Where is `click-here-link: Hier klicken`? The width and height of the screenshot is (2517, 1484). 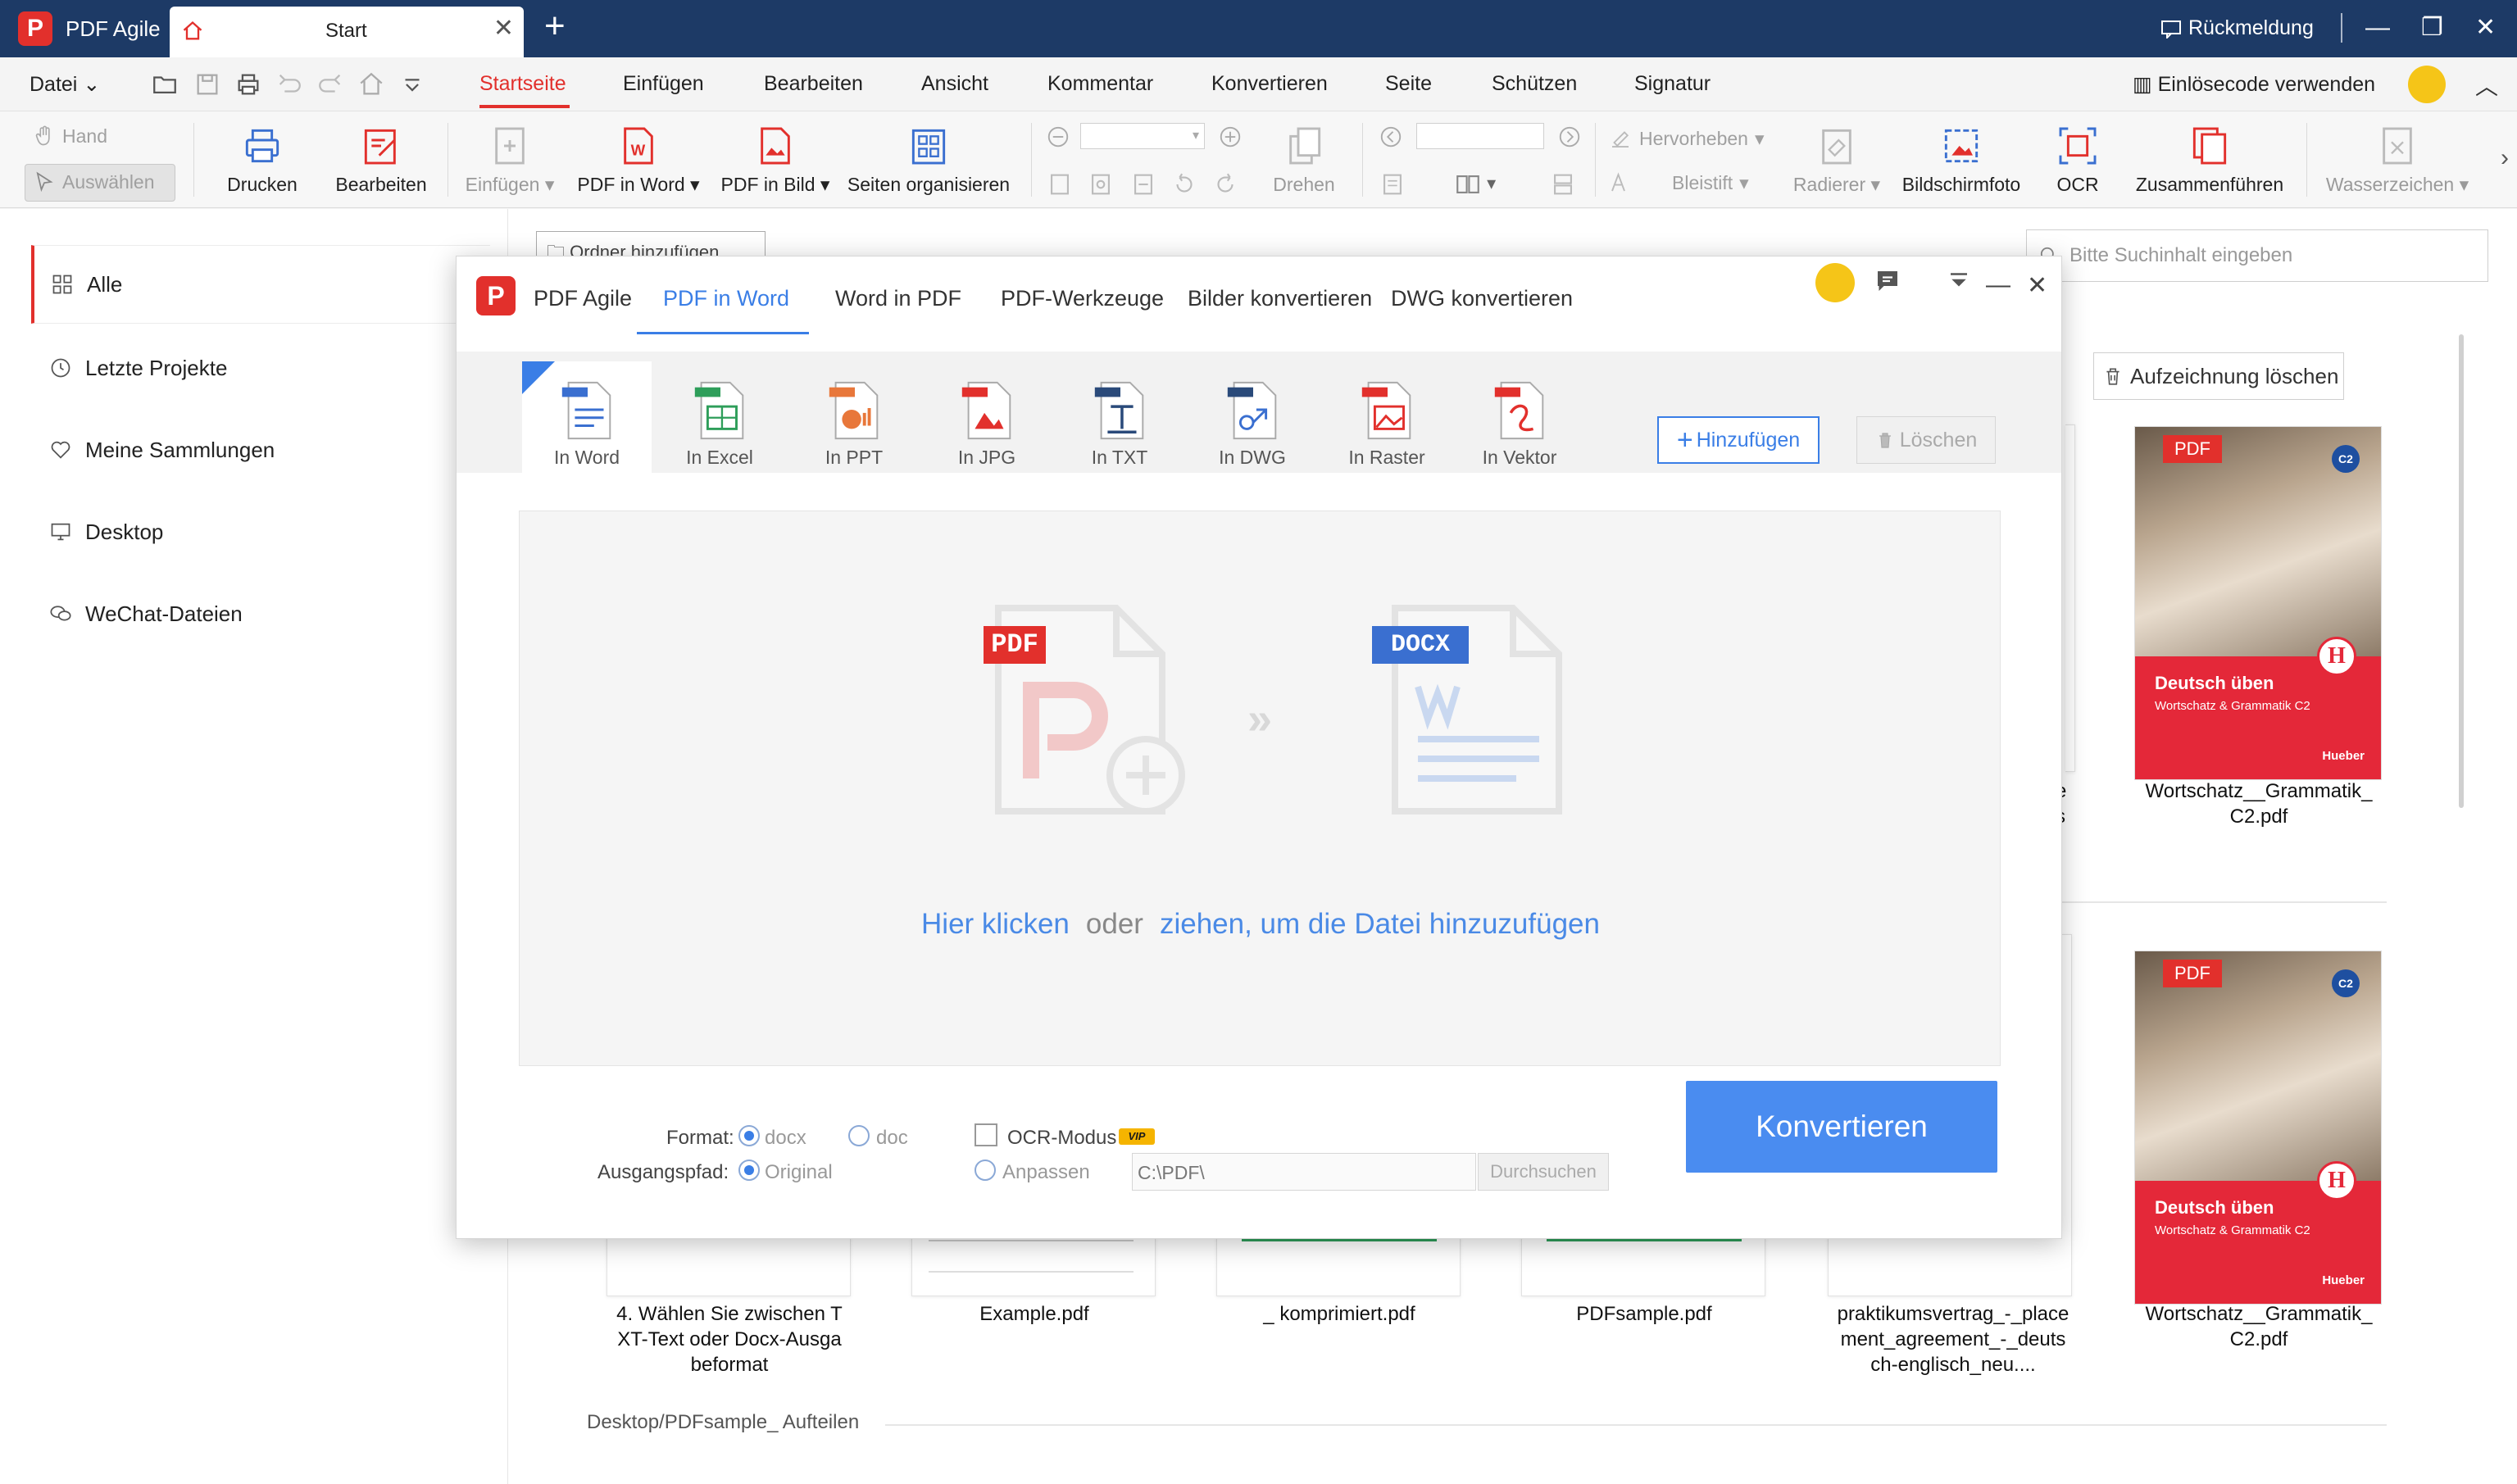
click-here-link: Hier klicken is located at coordinates (995, 924).